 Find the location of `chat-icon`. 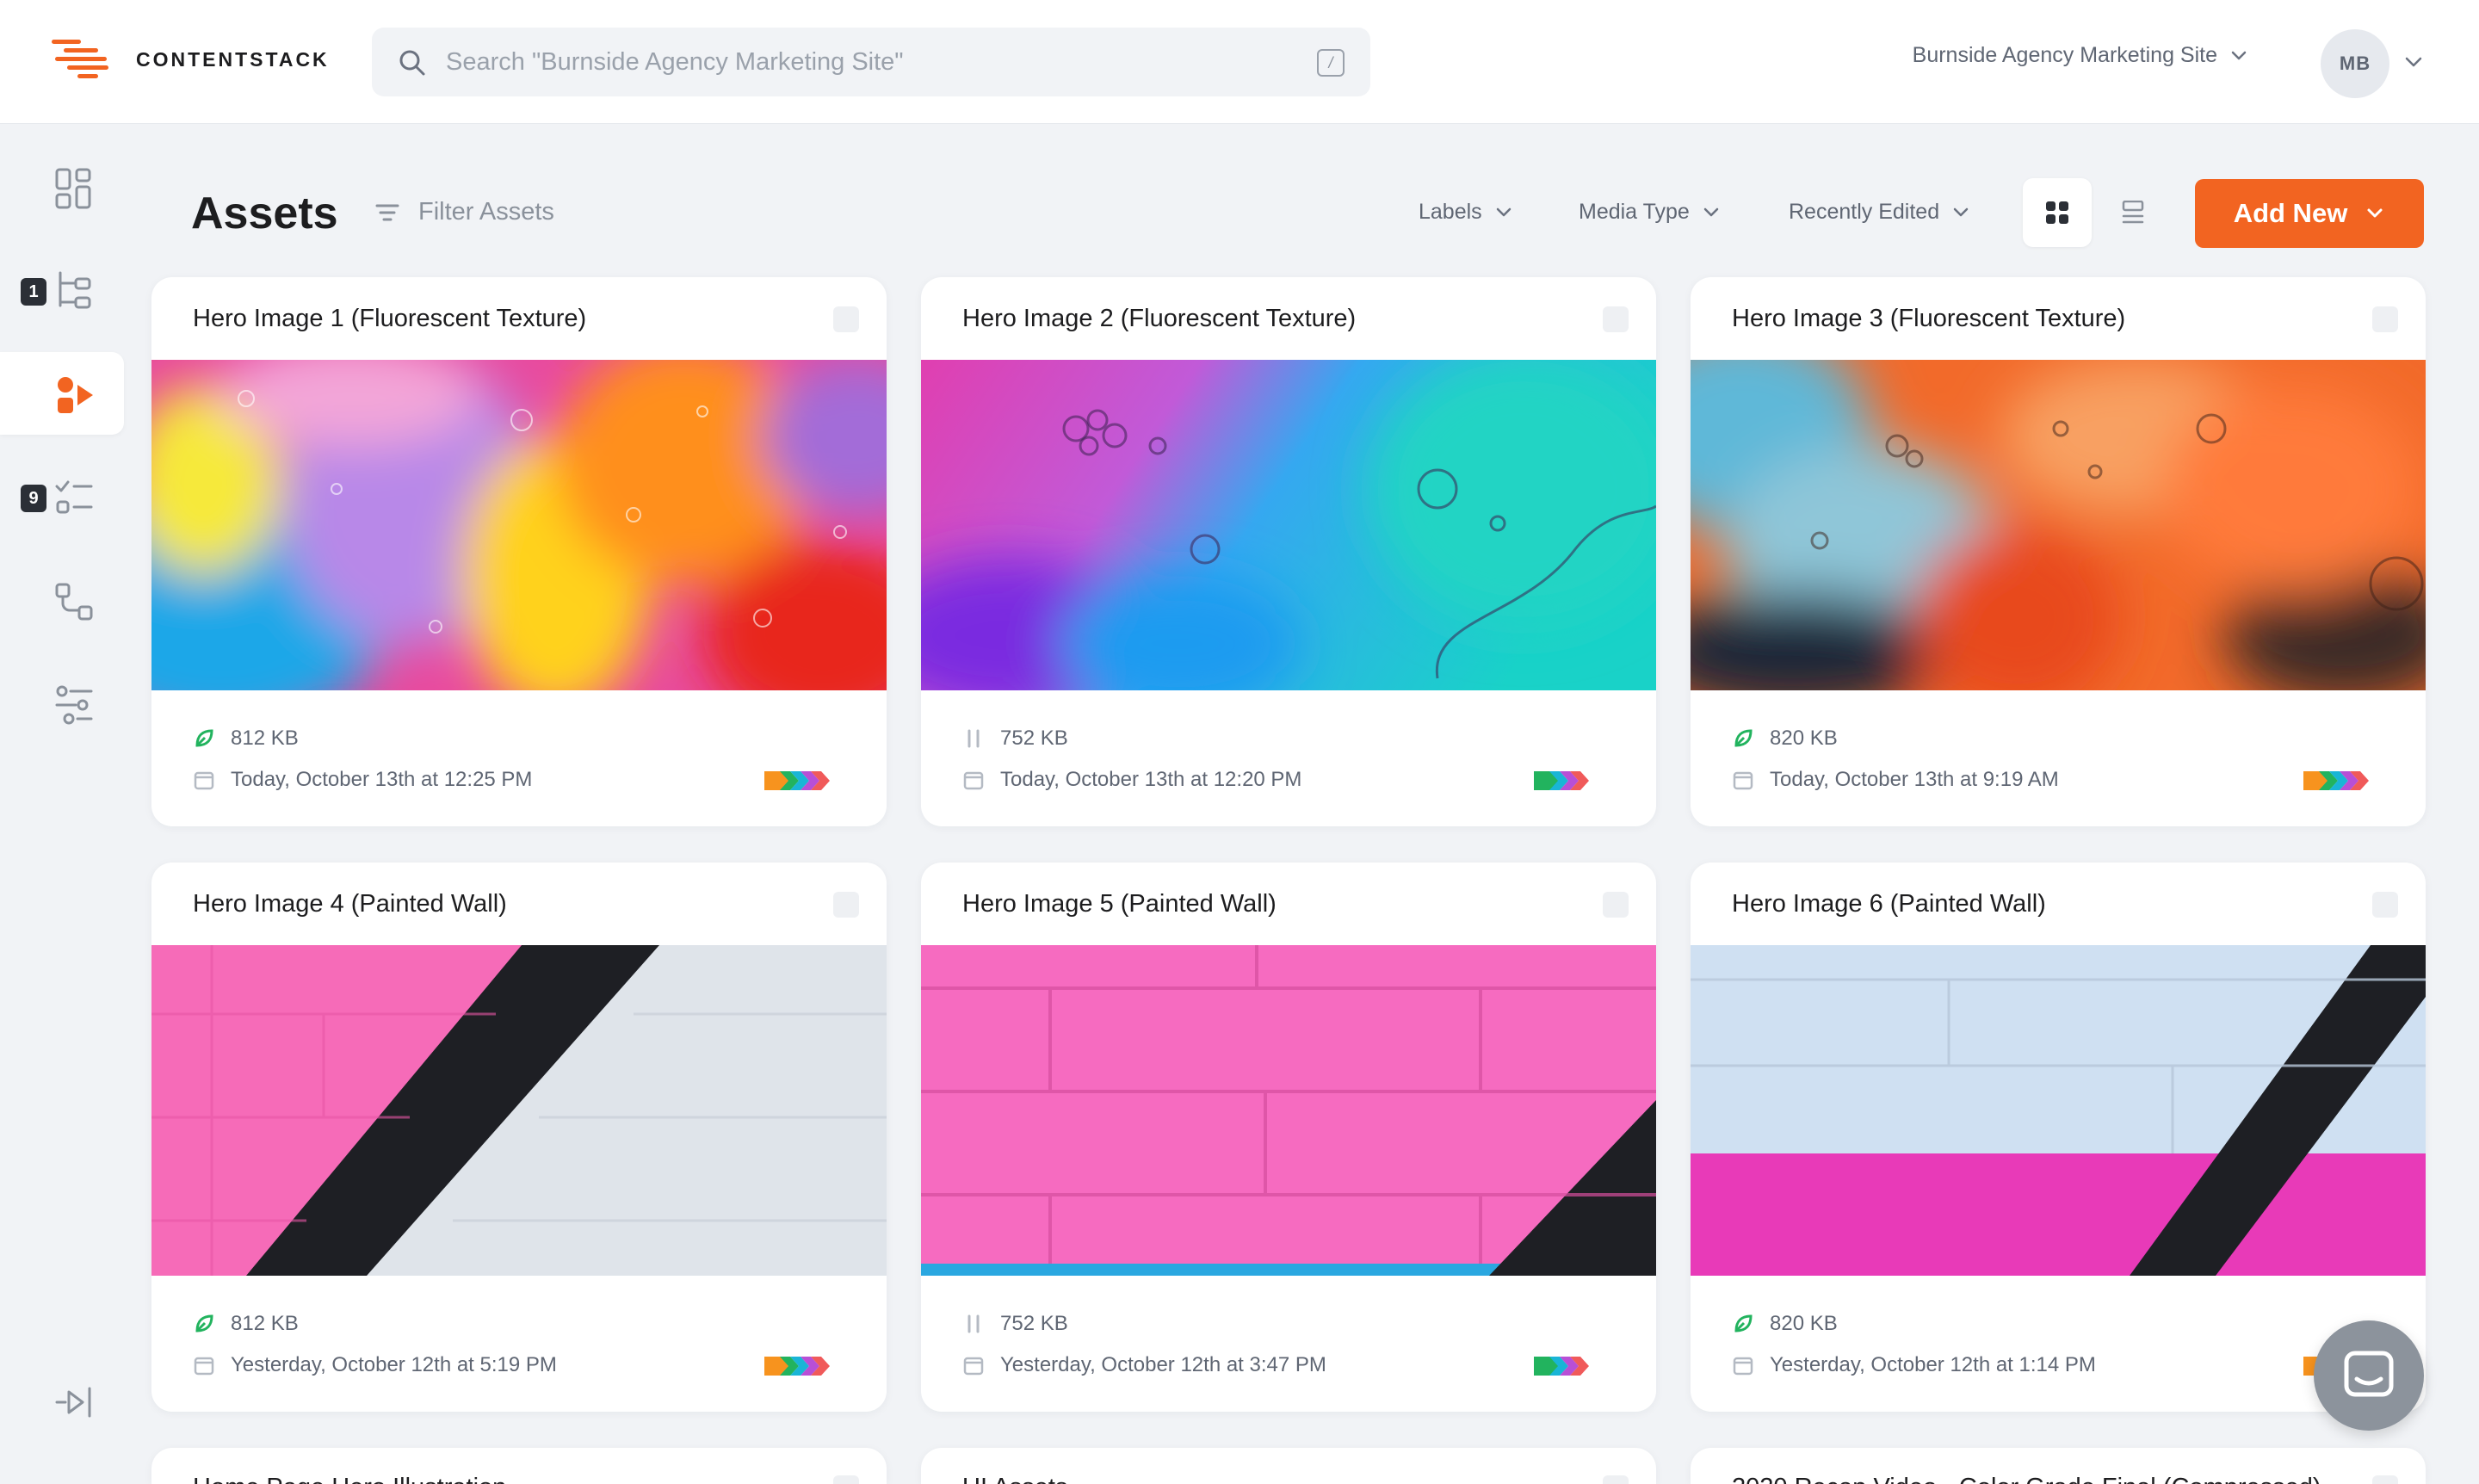

chat-icon is located at coordinates (2369, 1374).